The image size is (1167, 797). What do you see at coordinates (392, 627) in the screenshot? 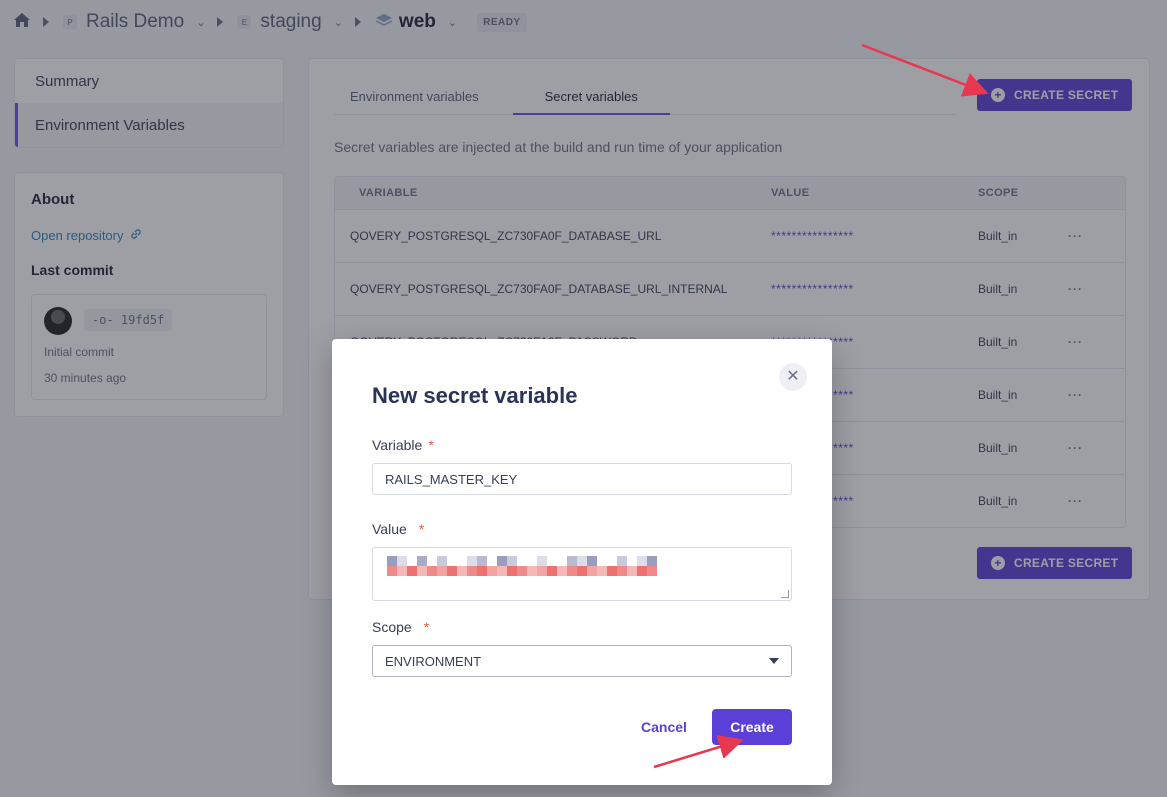
I see `scope-label-text: Scope` at bounding box center [392, 627].